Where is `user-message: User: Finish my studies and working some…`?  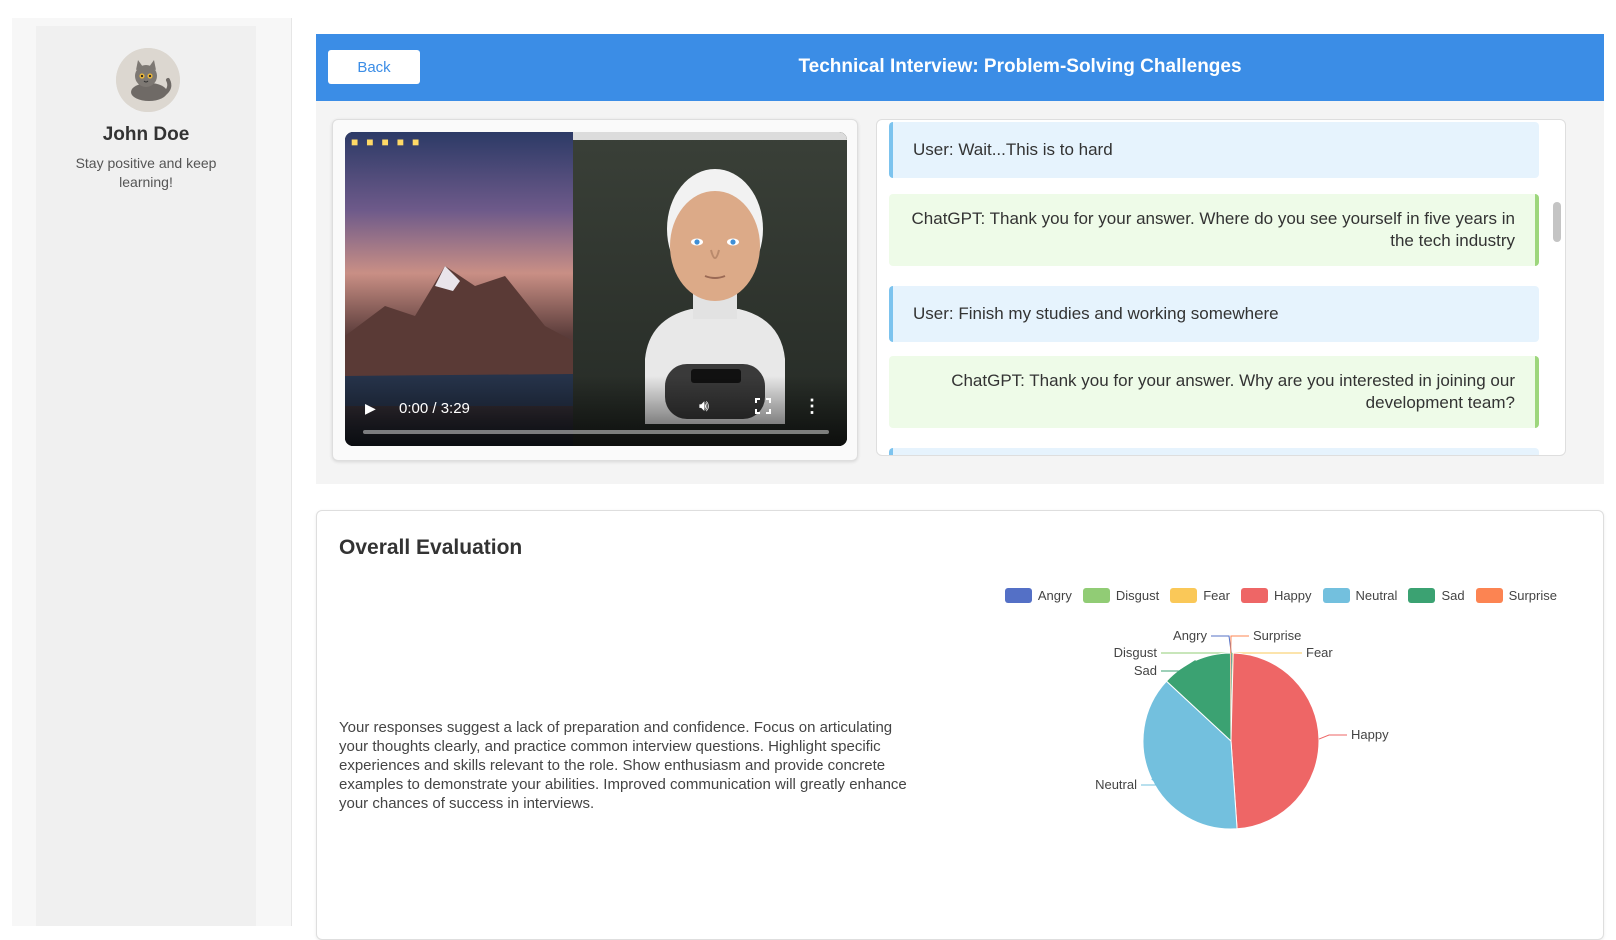 user-message: User: Finish my studies and working some… is located at coordinates (1214, 314).